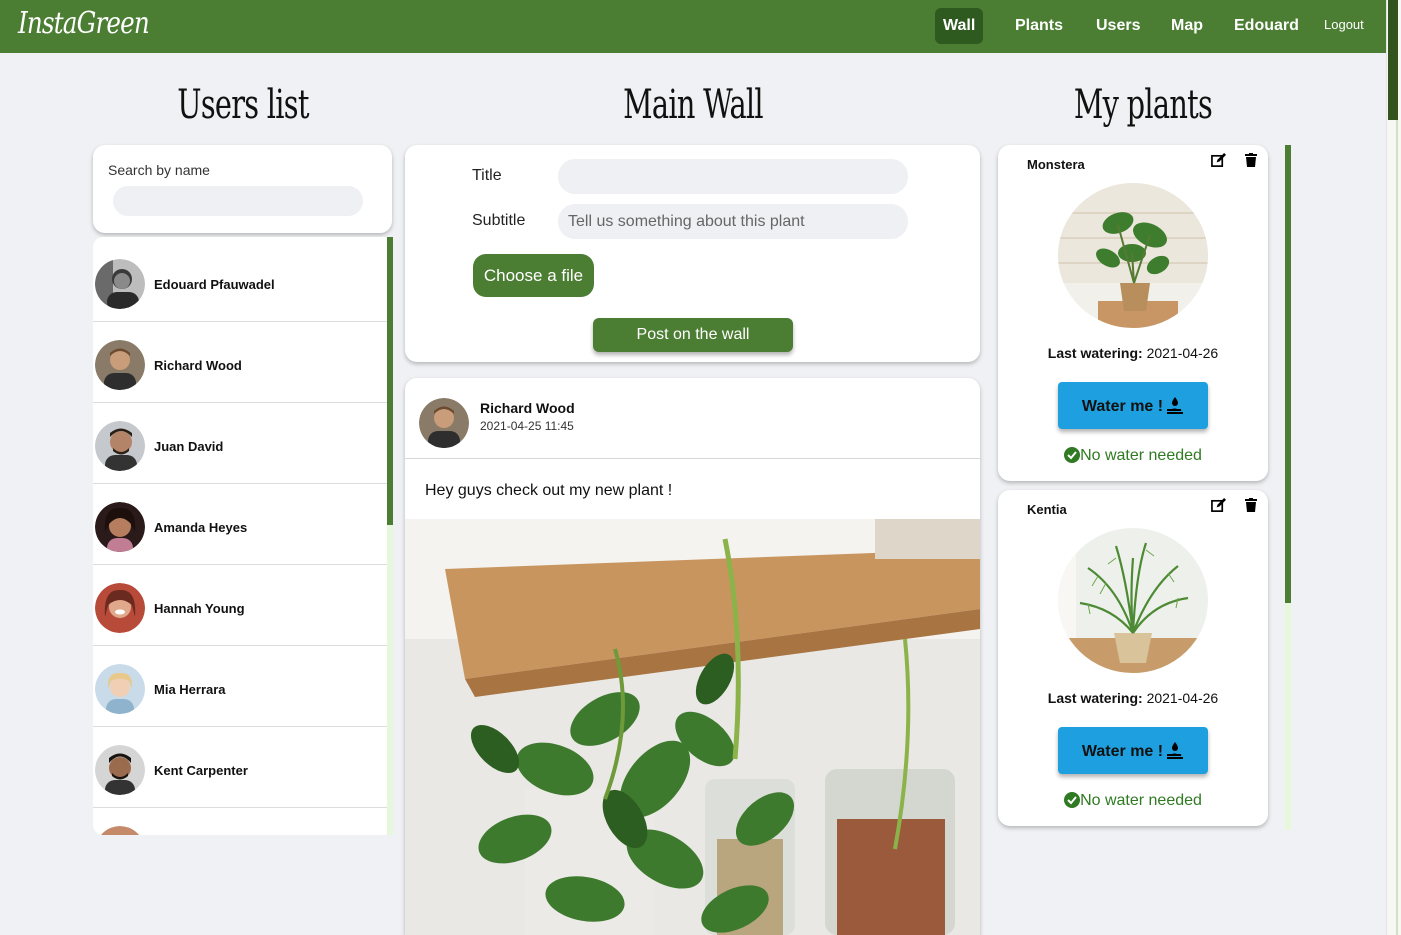  Describe the element at coordinates (199, 608) in the screenshot. I see `user-name: Hannah Young` at that location.